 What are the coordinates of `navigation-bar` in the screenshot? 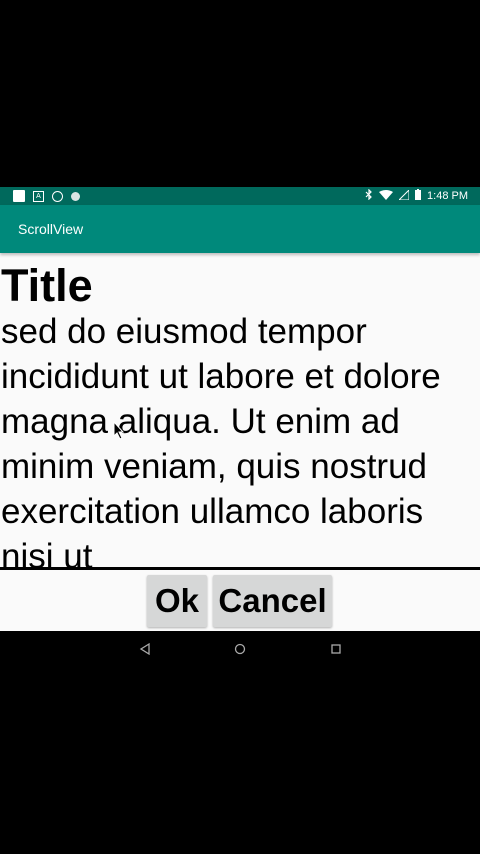 It's located at (240, 649).